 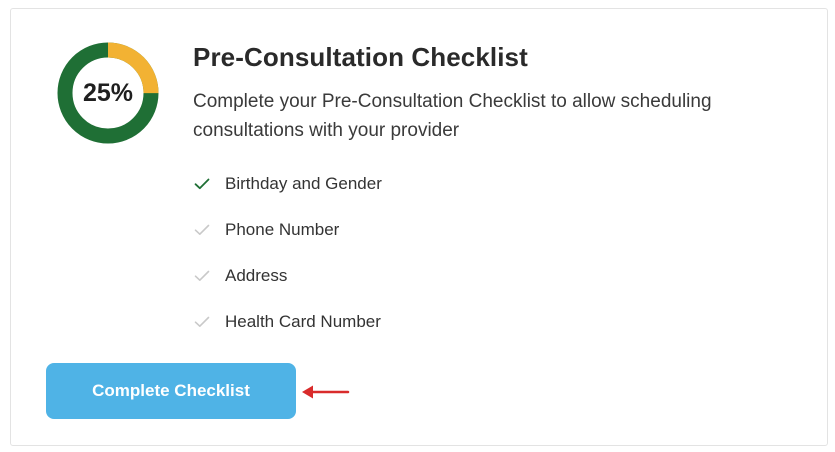 I want to click on checklist-item-phone-number: Phone Number, so click(x=288, y=241).